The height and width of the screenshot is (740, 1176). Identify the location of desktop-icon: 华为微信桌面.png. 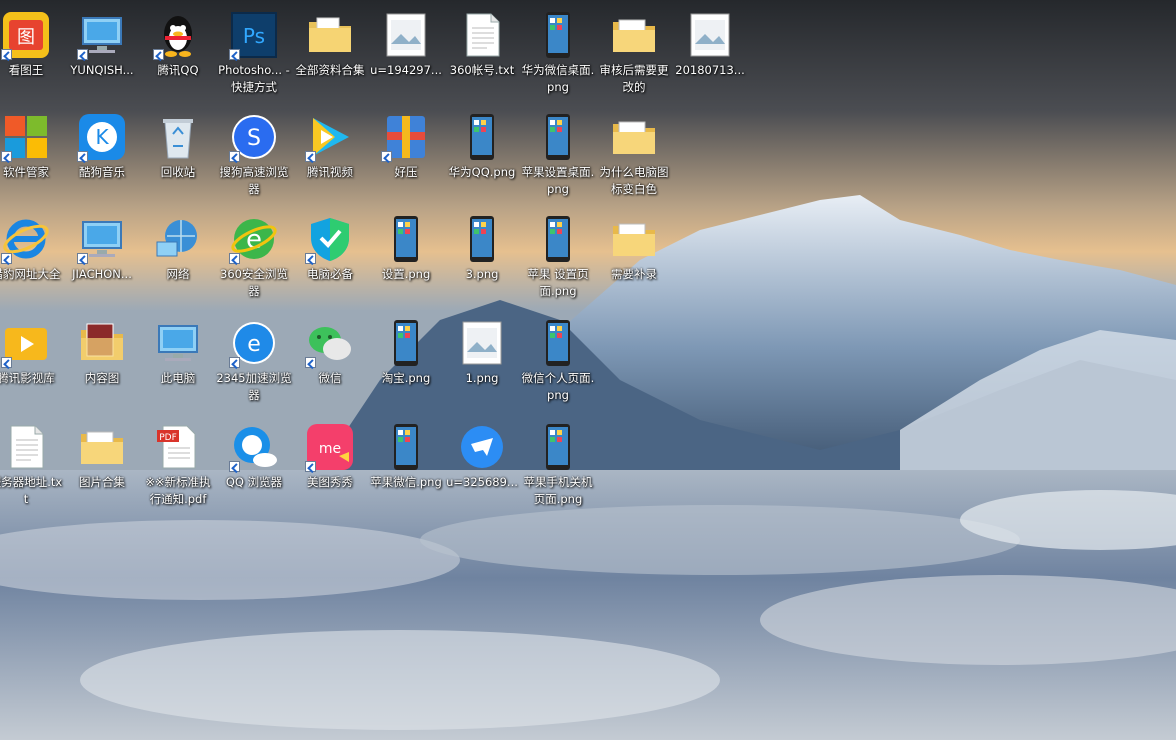
(558, 54).